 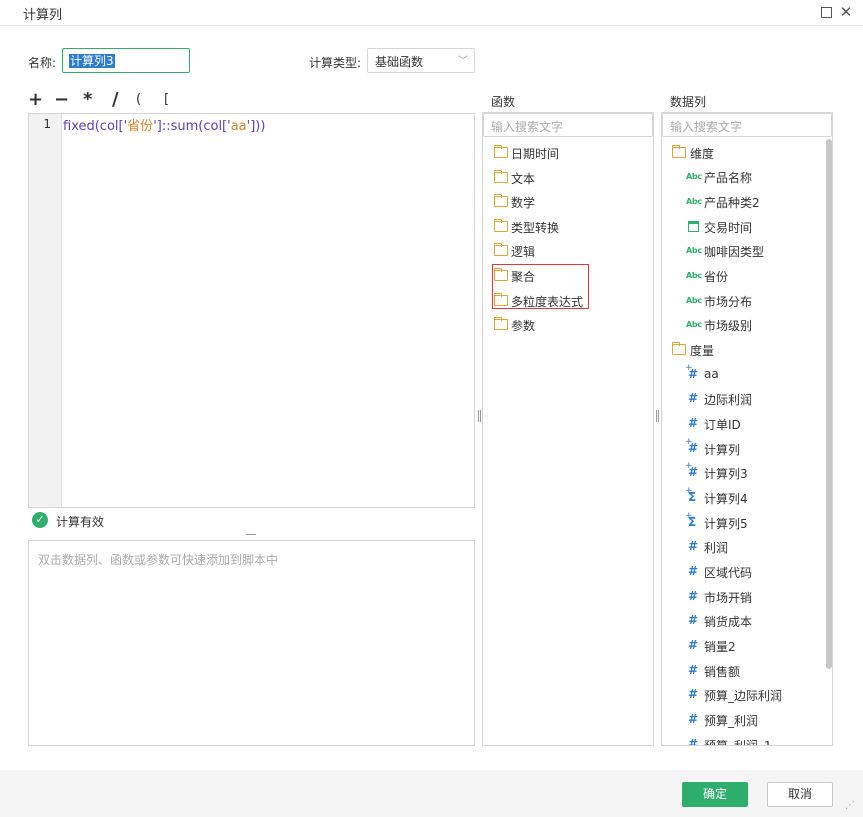 I want to click on measure-item: # 订单ID, so click(x=747, y=424).